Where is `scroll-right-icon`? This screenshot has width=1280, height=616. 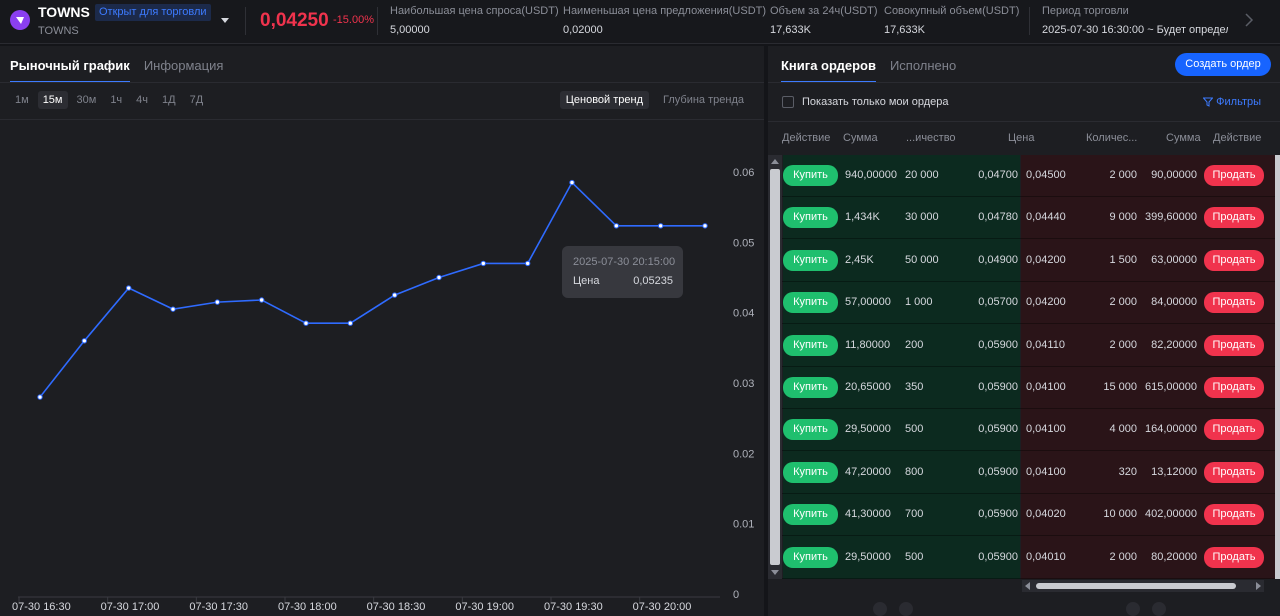 scroll-right-icon is located at coordinates (1258, 586).